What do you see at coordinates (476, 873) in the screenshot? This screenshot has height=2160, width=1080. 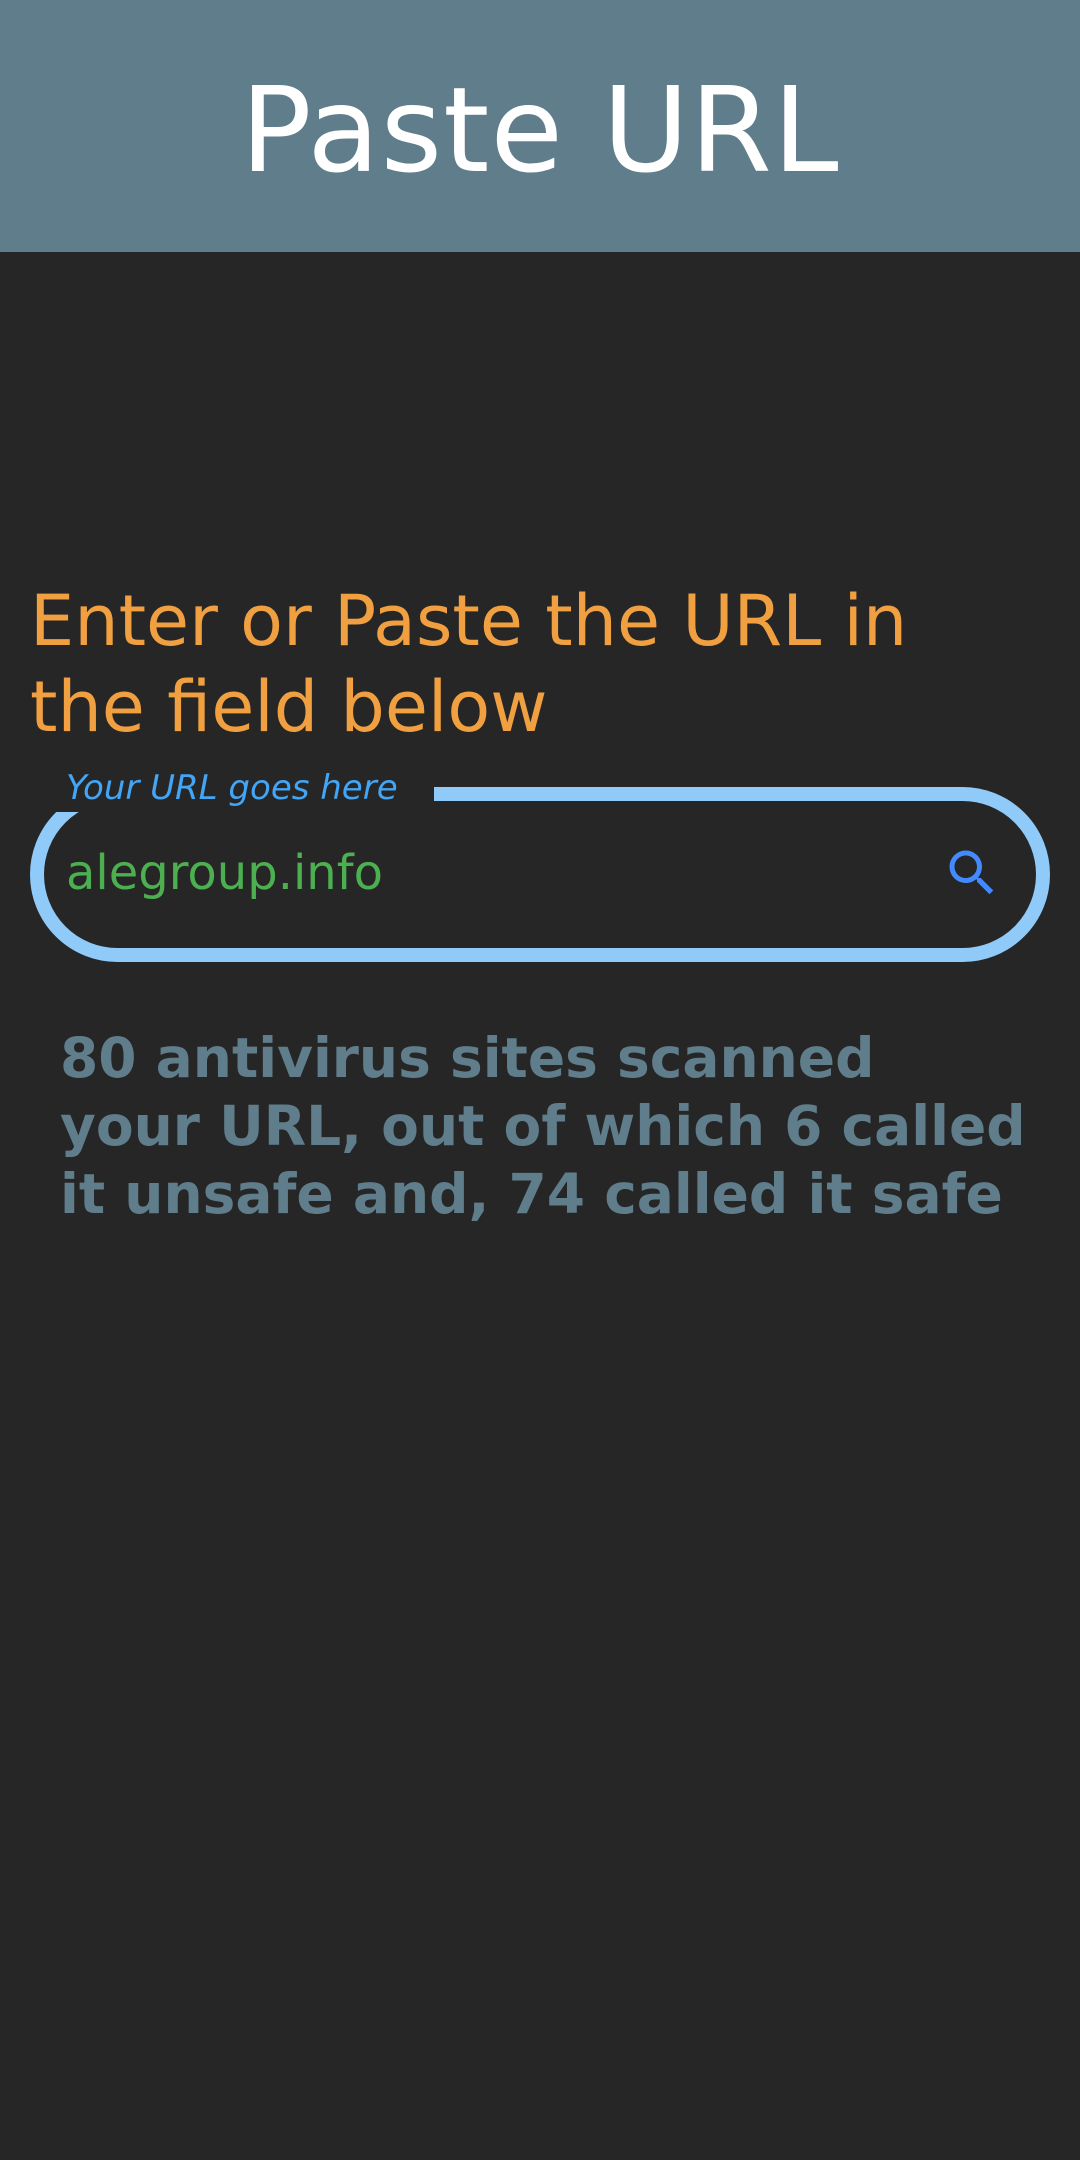 I see `url-input` at bounding box center [476, 873].